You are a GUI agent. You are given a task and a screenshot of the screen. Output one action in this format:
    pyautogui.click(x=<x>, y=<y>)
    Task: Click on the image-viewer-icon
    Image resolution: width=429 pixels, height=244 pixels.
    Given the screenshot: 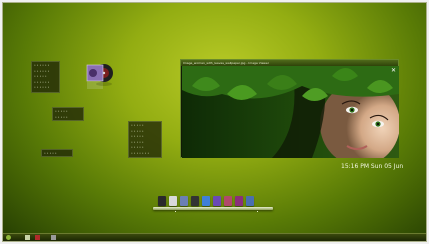 What is the action you would take?
    pyautogui.click(x=184, y=201)
    